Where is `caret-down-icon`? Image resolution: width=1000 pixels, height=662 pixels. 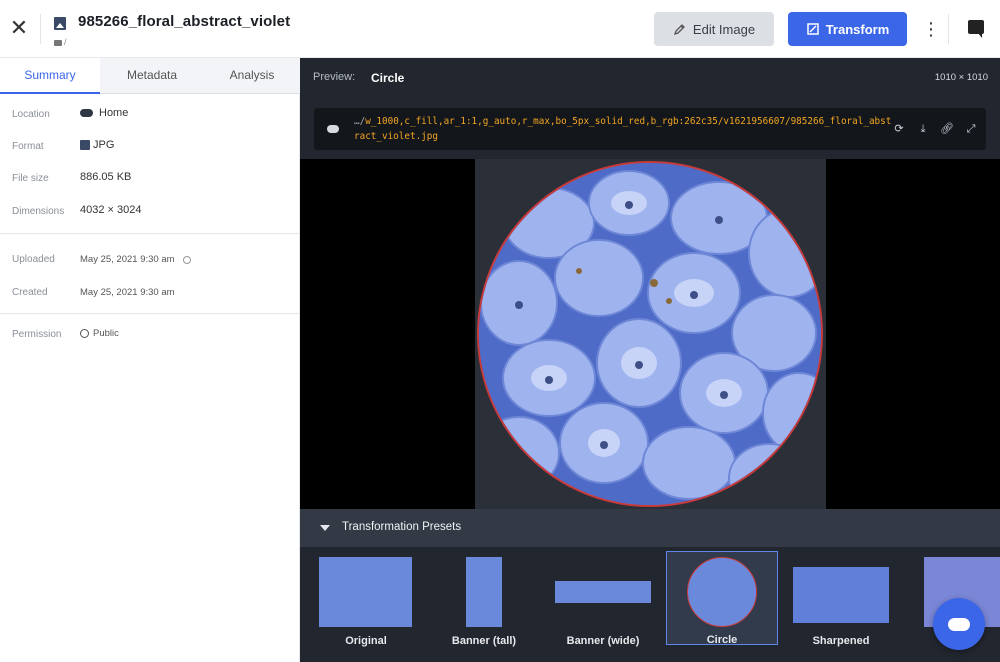
caret-down-icon is located at coordinates (325, 528).